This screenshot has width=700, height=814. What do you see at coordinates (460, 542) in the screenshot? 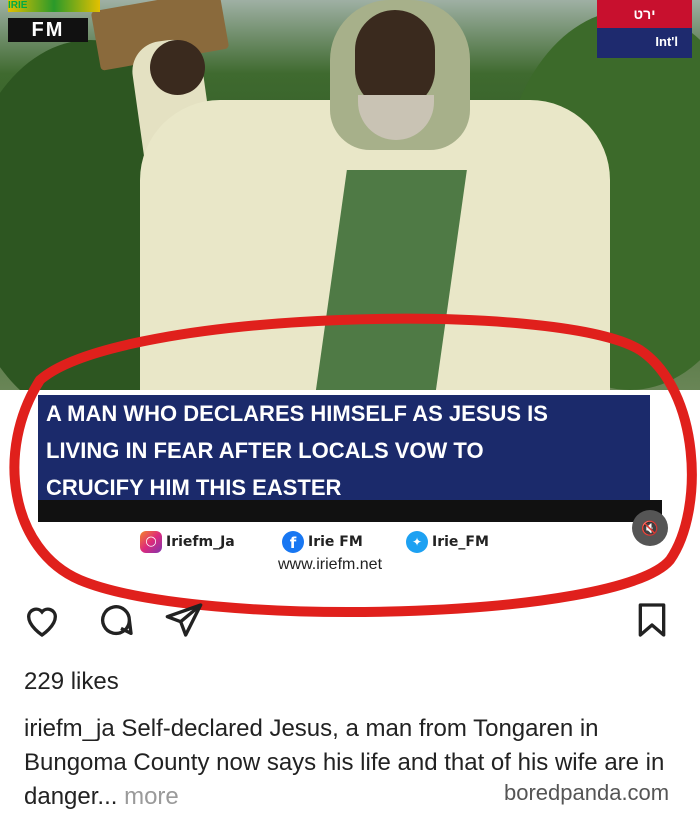
I see `twitter-handle-text: Irie_FM` at bounding box center [460, 542].